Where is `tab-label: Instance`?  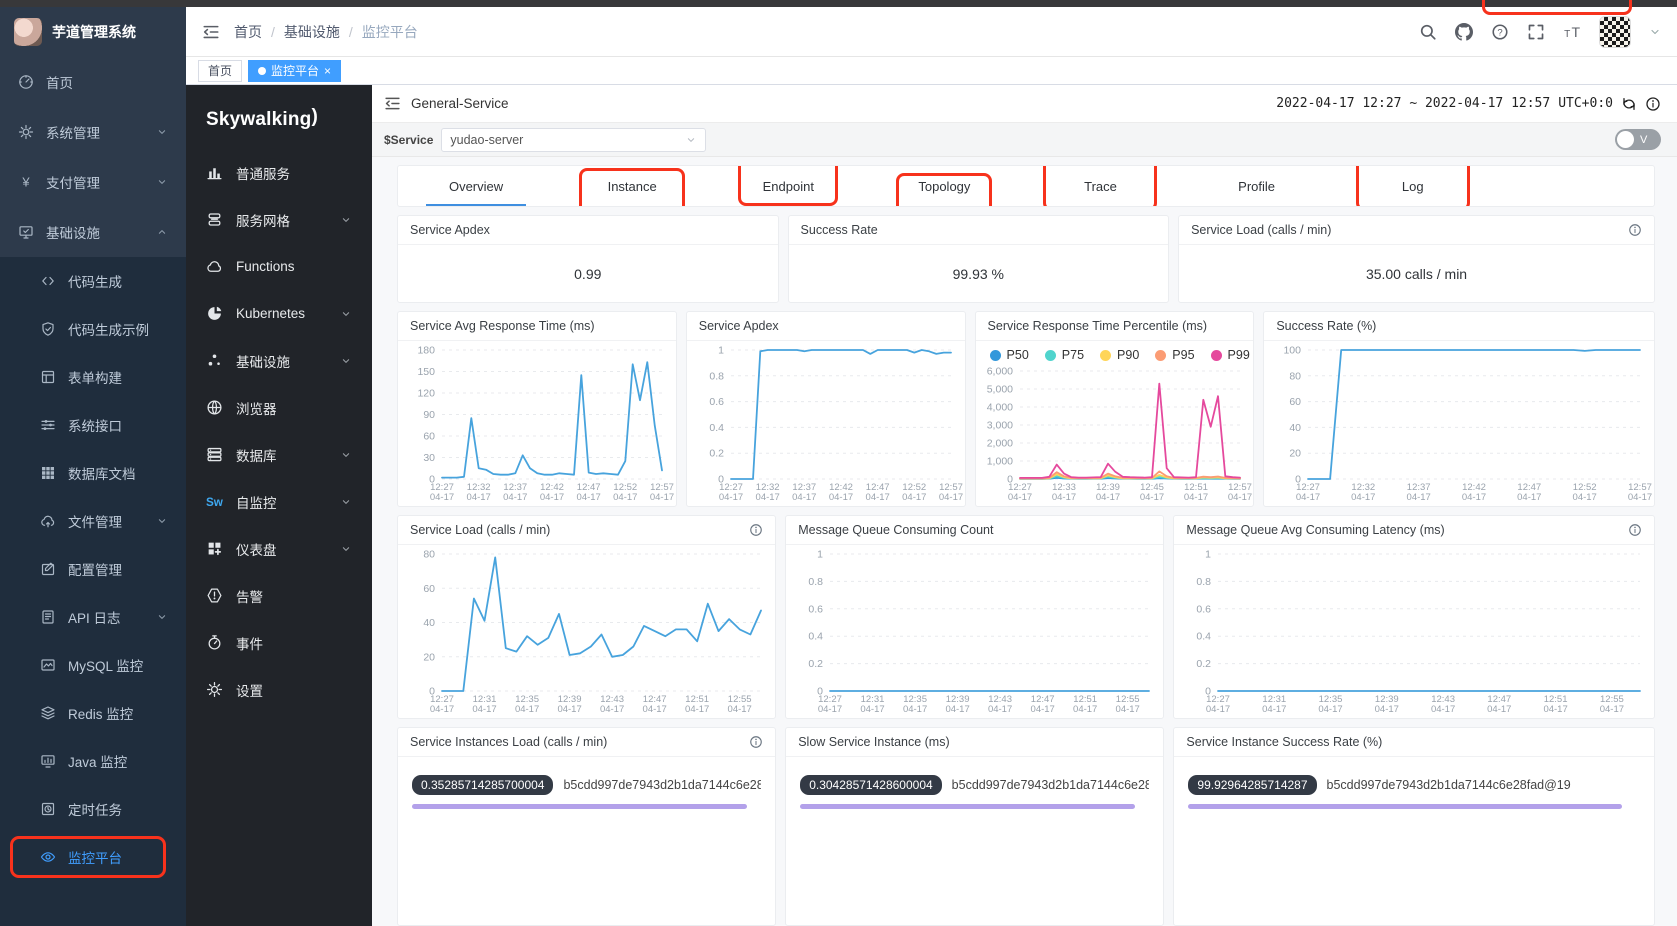 tab-label: Instance is located at coordinates (632, 186).